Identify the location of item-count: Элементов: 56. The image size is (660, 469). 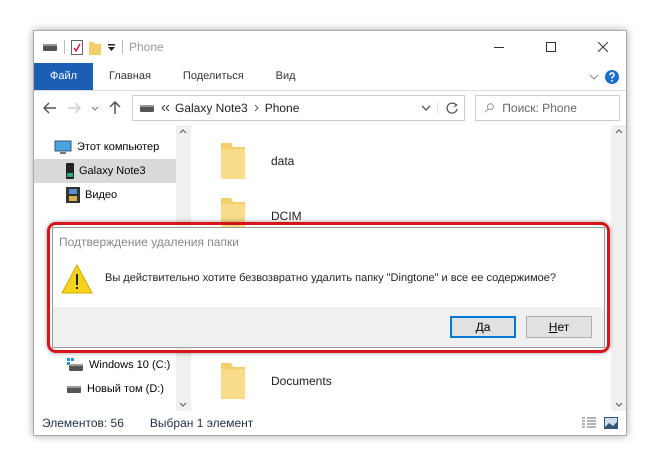
(83, 423).